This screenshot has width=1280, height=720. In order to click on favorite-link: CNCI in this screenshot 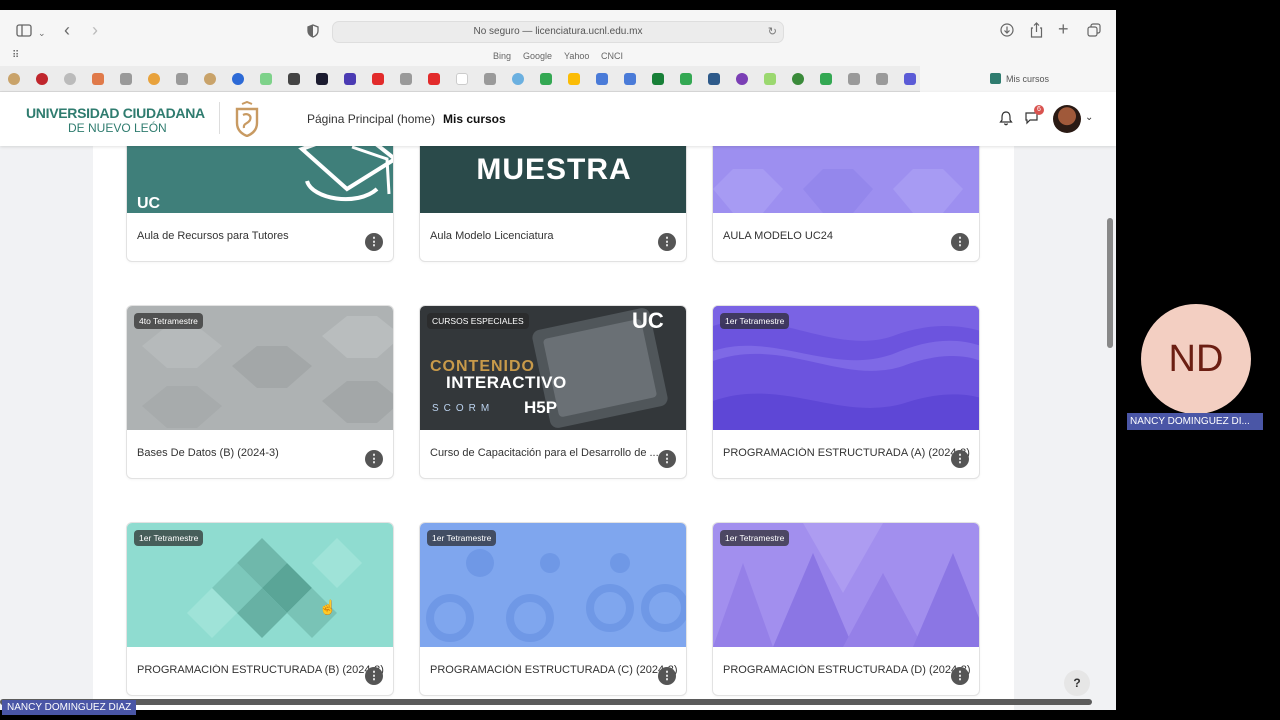, I will do `click(612, 56)`.